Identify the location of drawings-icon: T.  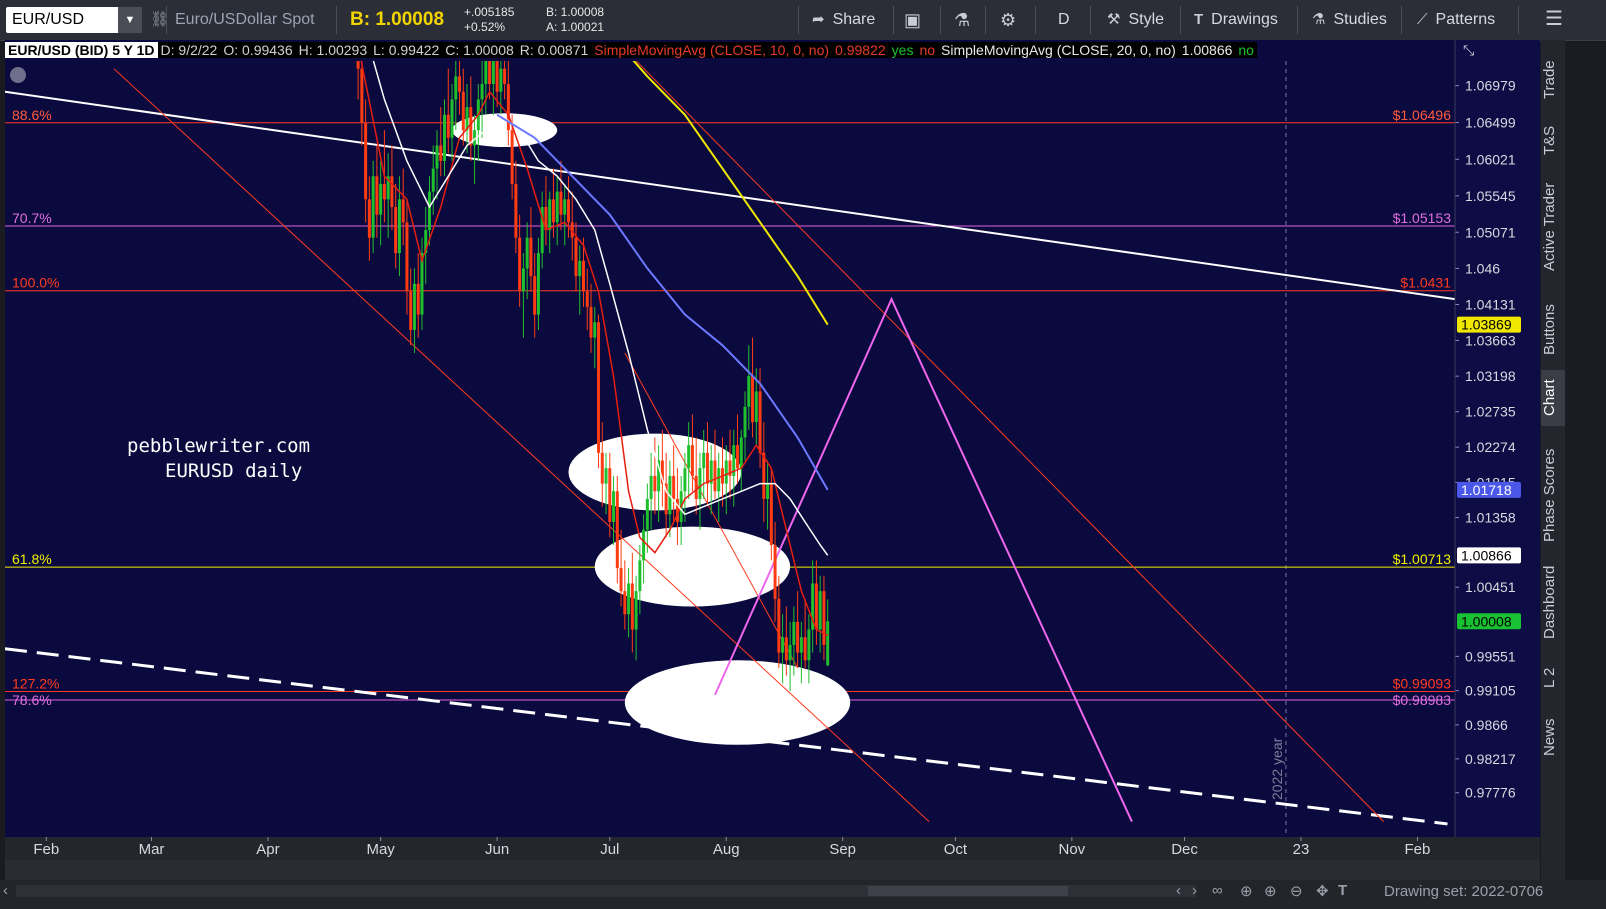
(1199, 19).